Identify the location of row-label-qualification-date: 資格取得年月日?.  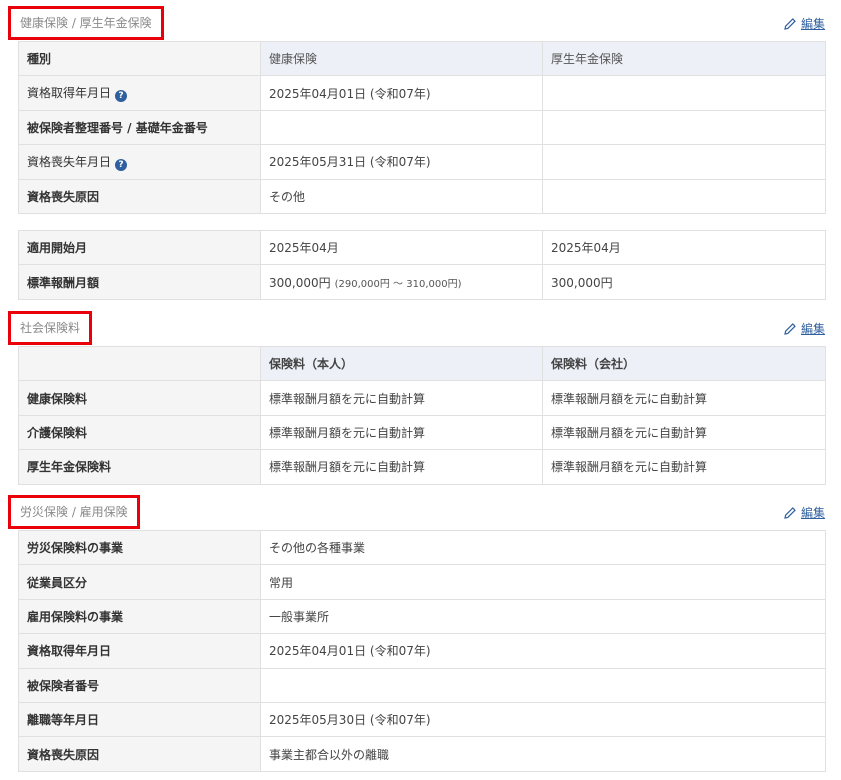
(139, 93).